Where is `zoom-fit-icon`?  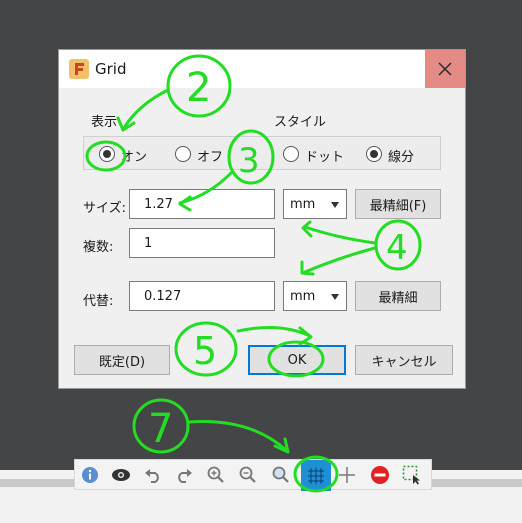 zoom-fit-icon is located at coordinates (281, 475).